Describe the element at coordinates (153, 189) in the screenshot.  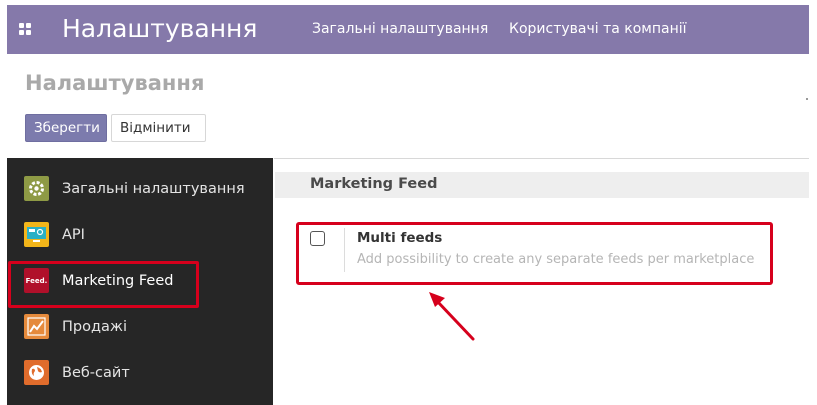
I see `sidebar-item-label: Загальні налаштування` at that location.